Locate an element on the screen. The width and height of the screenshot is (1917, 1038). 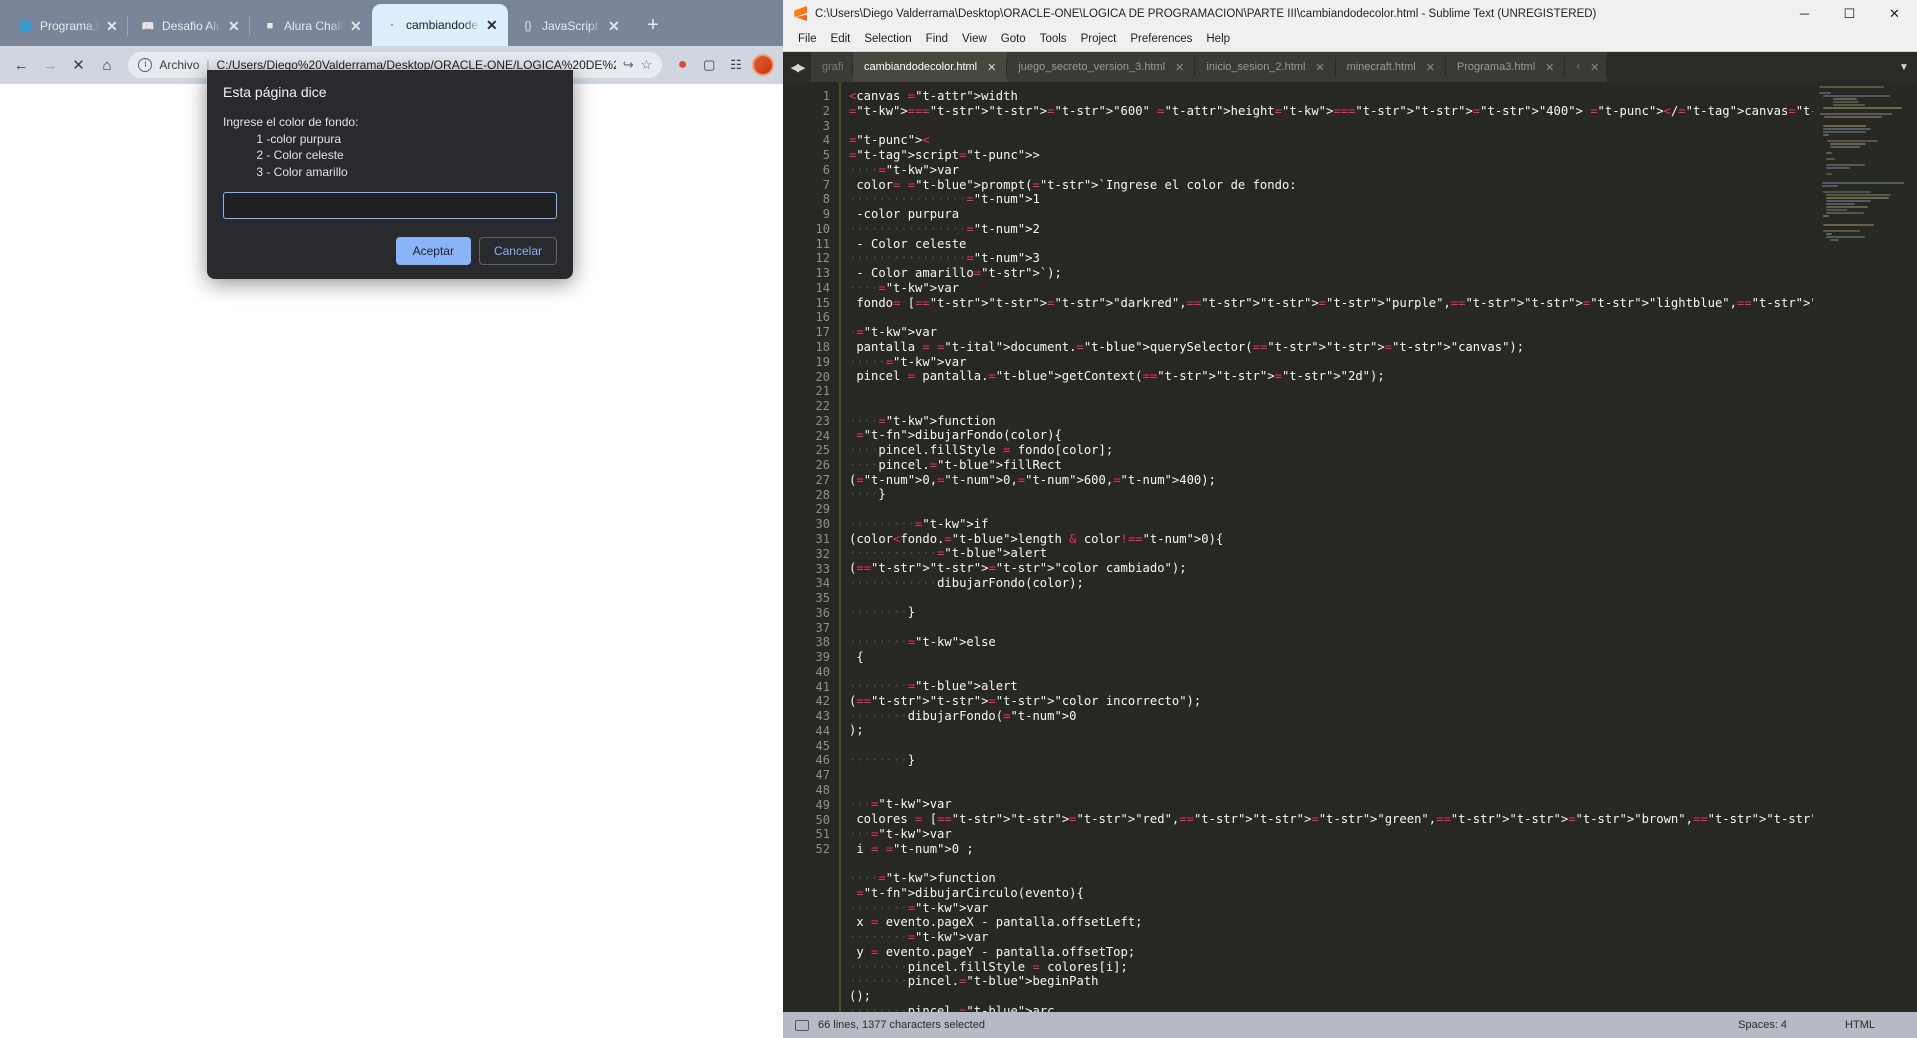
browser-tab-title: Alura Challen is located at coordinates (314, 26).